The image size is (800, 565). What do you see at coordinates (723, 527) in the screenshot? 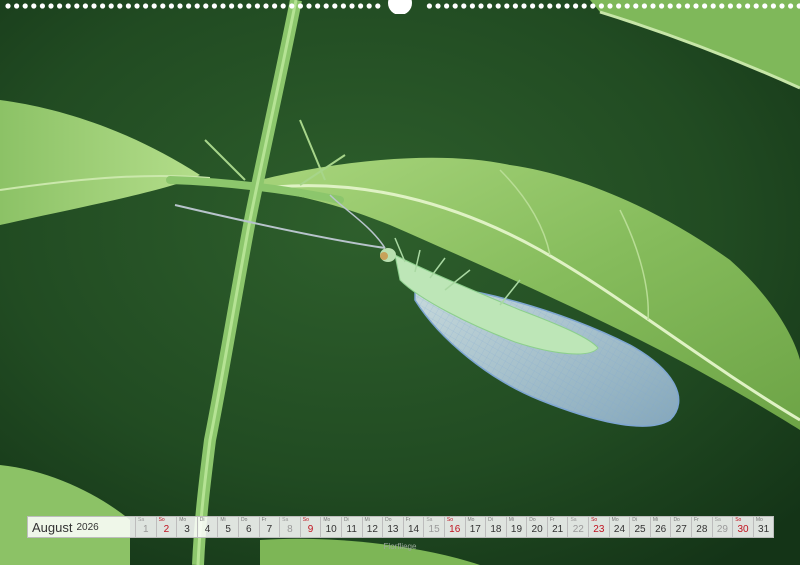
I see `calendar-day: Sa 29` at bounding box center [723, 527].